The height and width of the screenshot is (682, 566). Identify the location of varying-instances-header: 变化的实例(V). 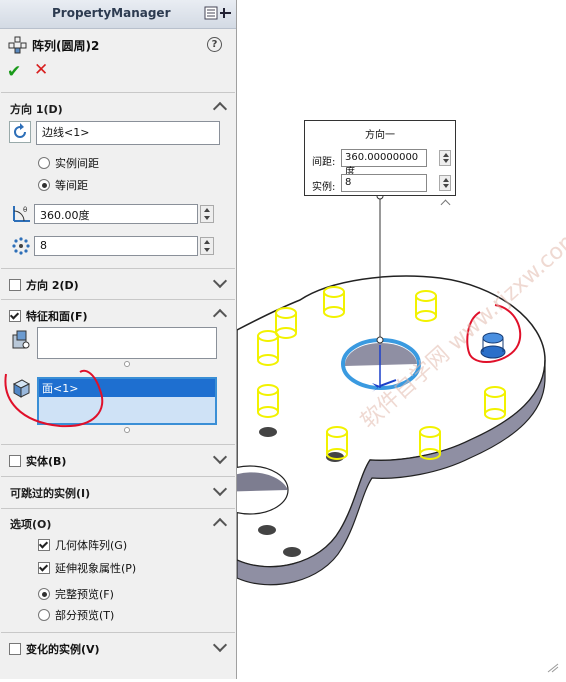
(54, 649).